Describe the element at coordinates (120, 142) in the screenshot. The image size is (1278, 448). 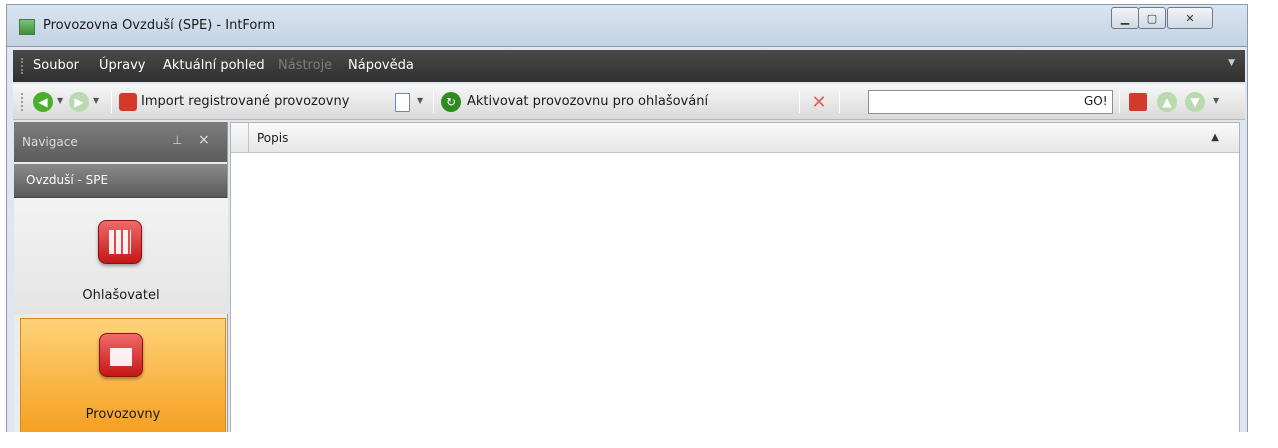
I see `navigation-header: Navigace ⊥ ×` at that location.